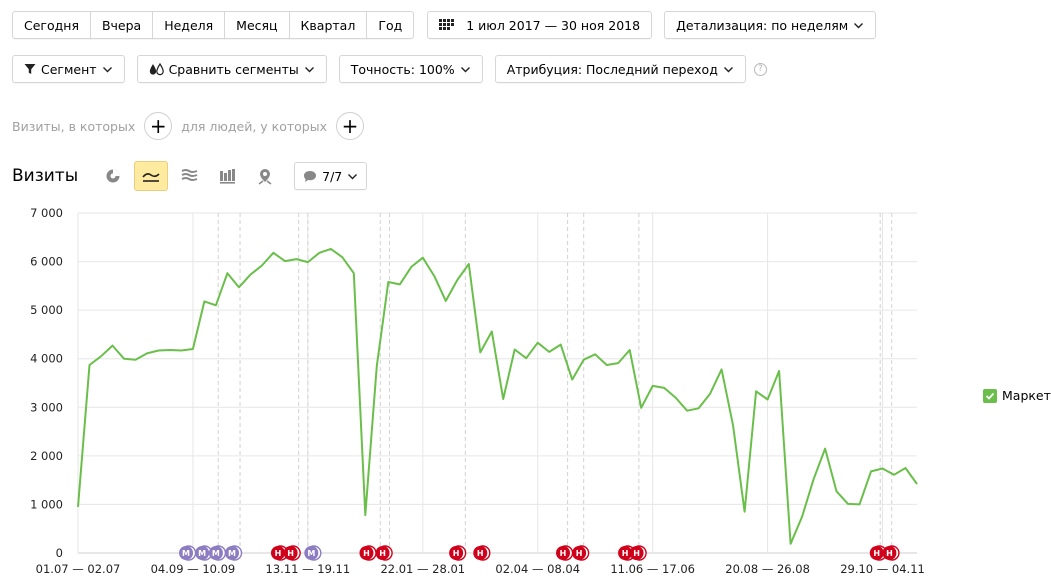 This screenshot has height=585, width=1051. What do you see at coordinates (422, 569) in the screenshot?
I see `x-tick-label: 22.01 — 28.01` at bounding box center [422, 569].